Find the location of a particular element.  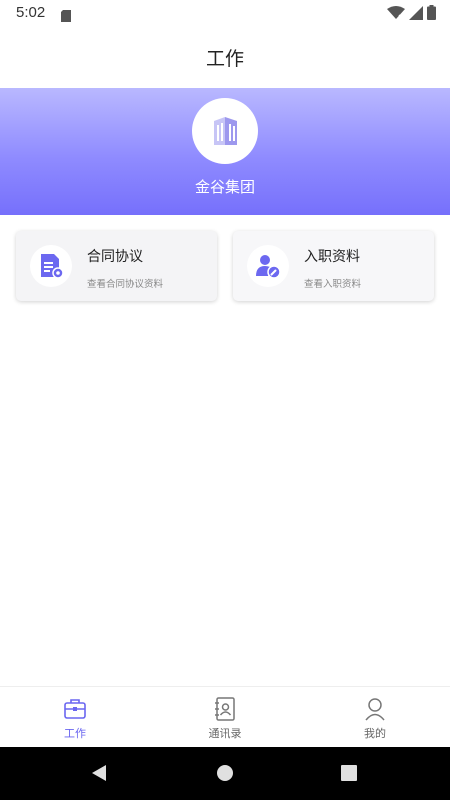

building-icon is located at coordinates (225, 131).